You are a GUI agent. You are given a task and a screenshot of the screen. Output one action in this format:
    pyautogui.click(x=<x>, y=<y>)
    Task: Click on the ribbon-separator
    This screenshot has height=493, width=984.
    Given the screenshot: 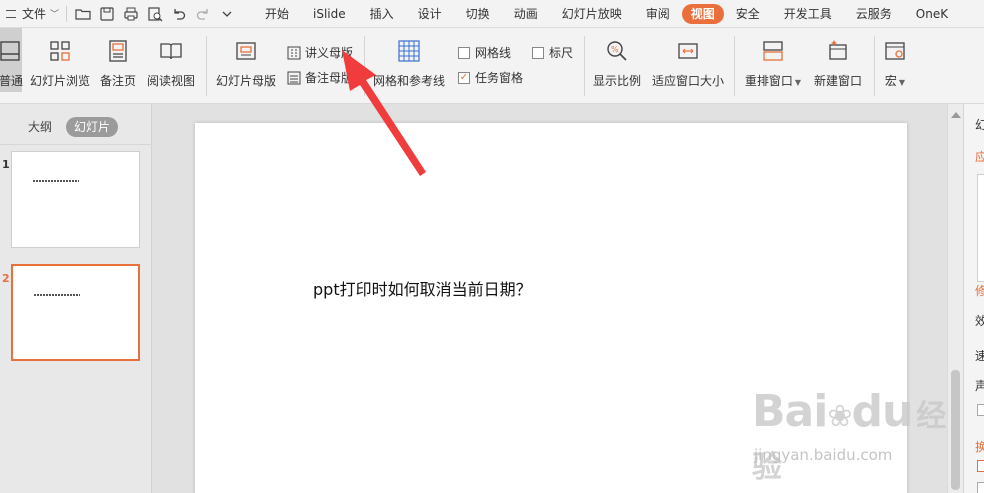 What is the action you would take?
    pyautogui.click(x=206, y=66)
    